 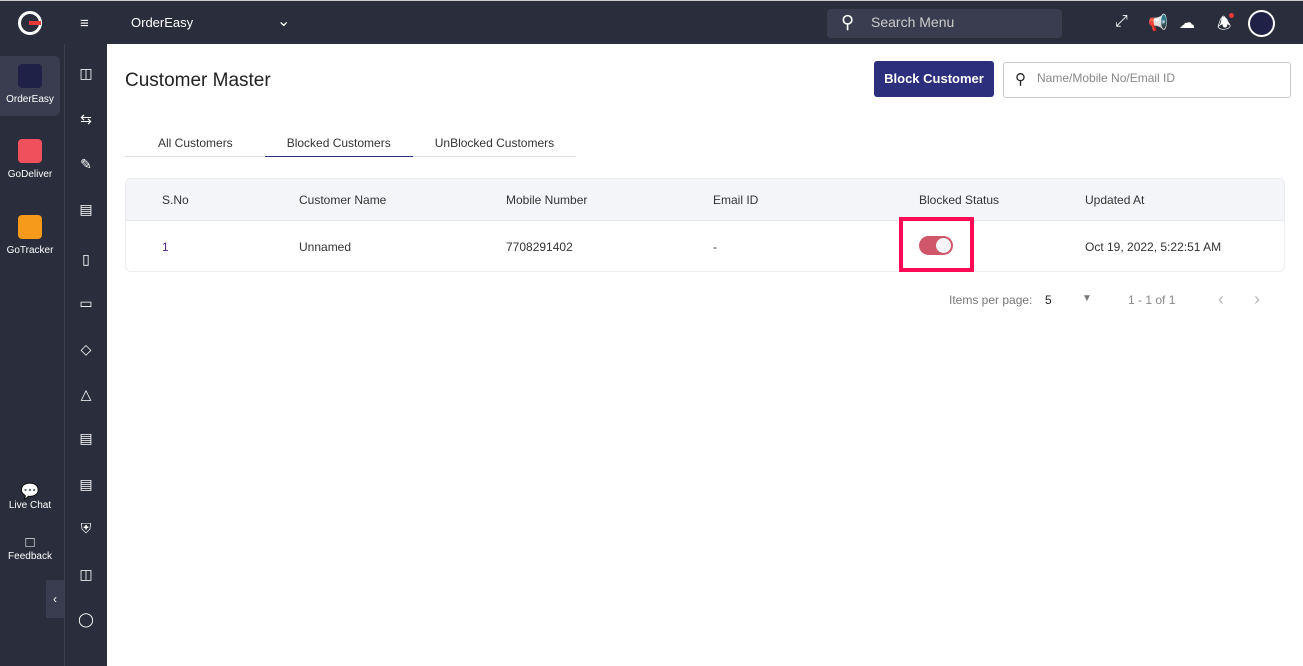 I want to click on col-updated-at: Updated At, so click(x=1114, y=200).